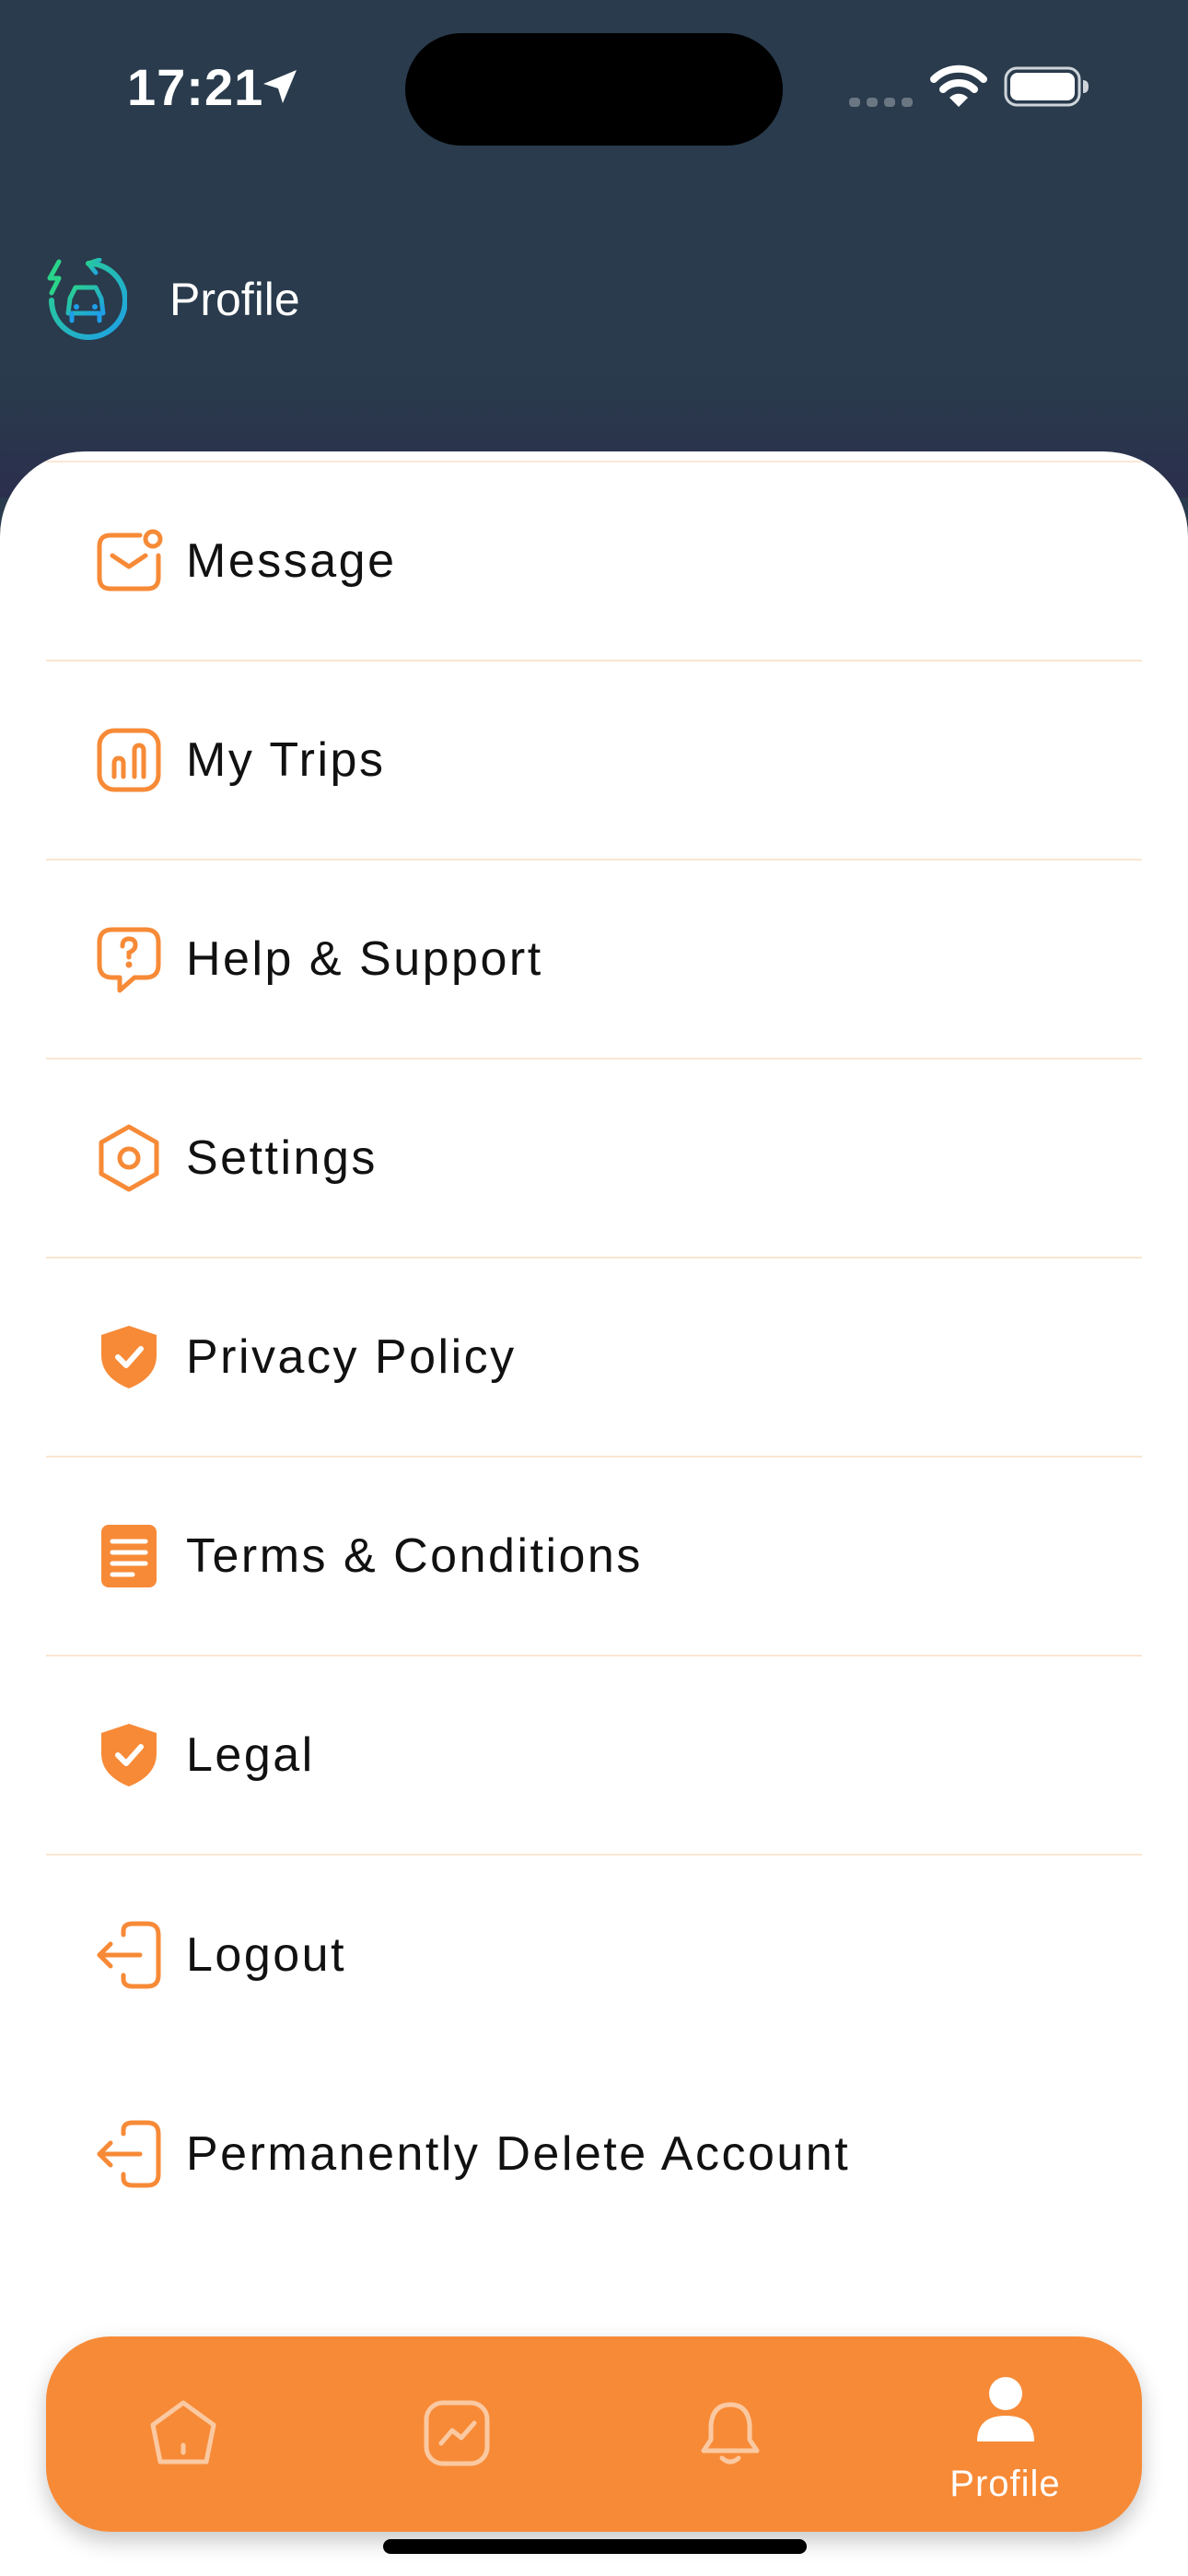 The image size is (1188, 2576). What do you see at coordinates (352, 1357) in the screenshot?
I see `menu-item-label: Privacy Policy` at bounding box center [352, 1357].